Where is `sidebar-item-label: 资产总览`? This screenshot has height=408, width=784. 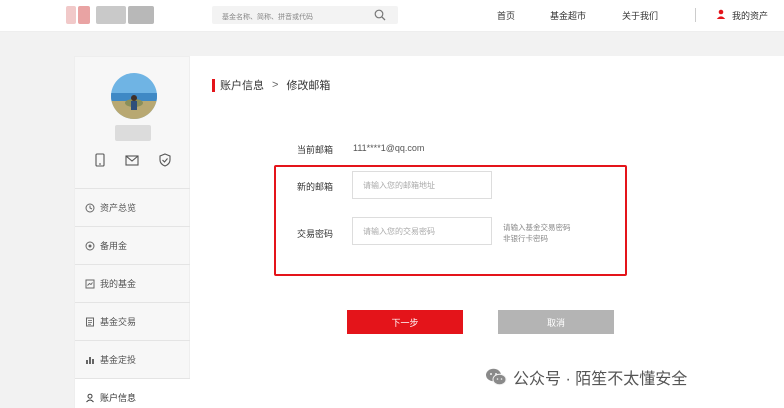 sidebar-item-label: 资产总览 is located at coordinates (118, 208).